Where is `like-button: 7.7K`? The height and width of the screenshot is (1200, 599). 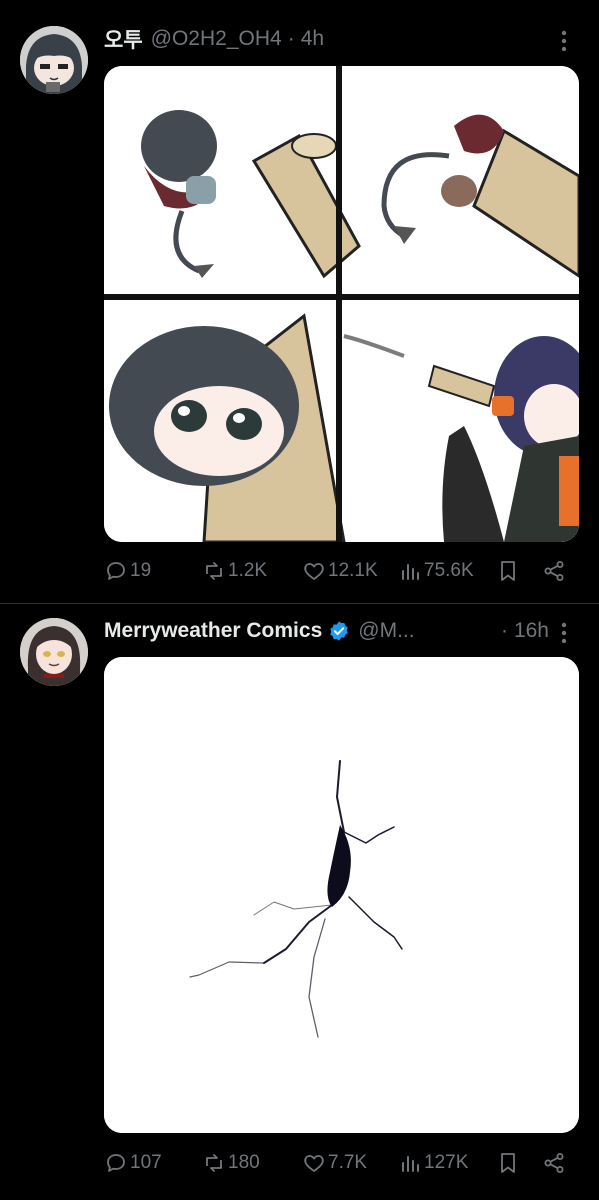
like-button: 7.7K is located at coordinates (334, 1163).